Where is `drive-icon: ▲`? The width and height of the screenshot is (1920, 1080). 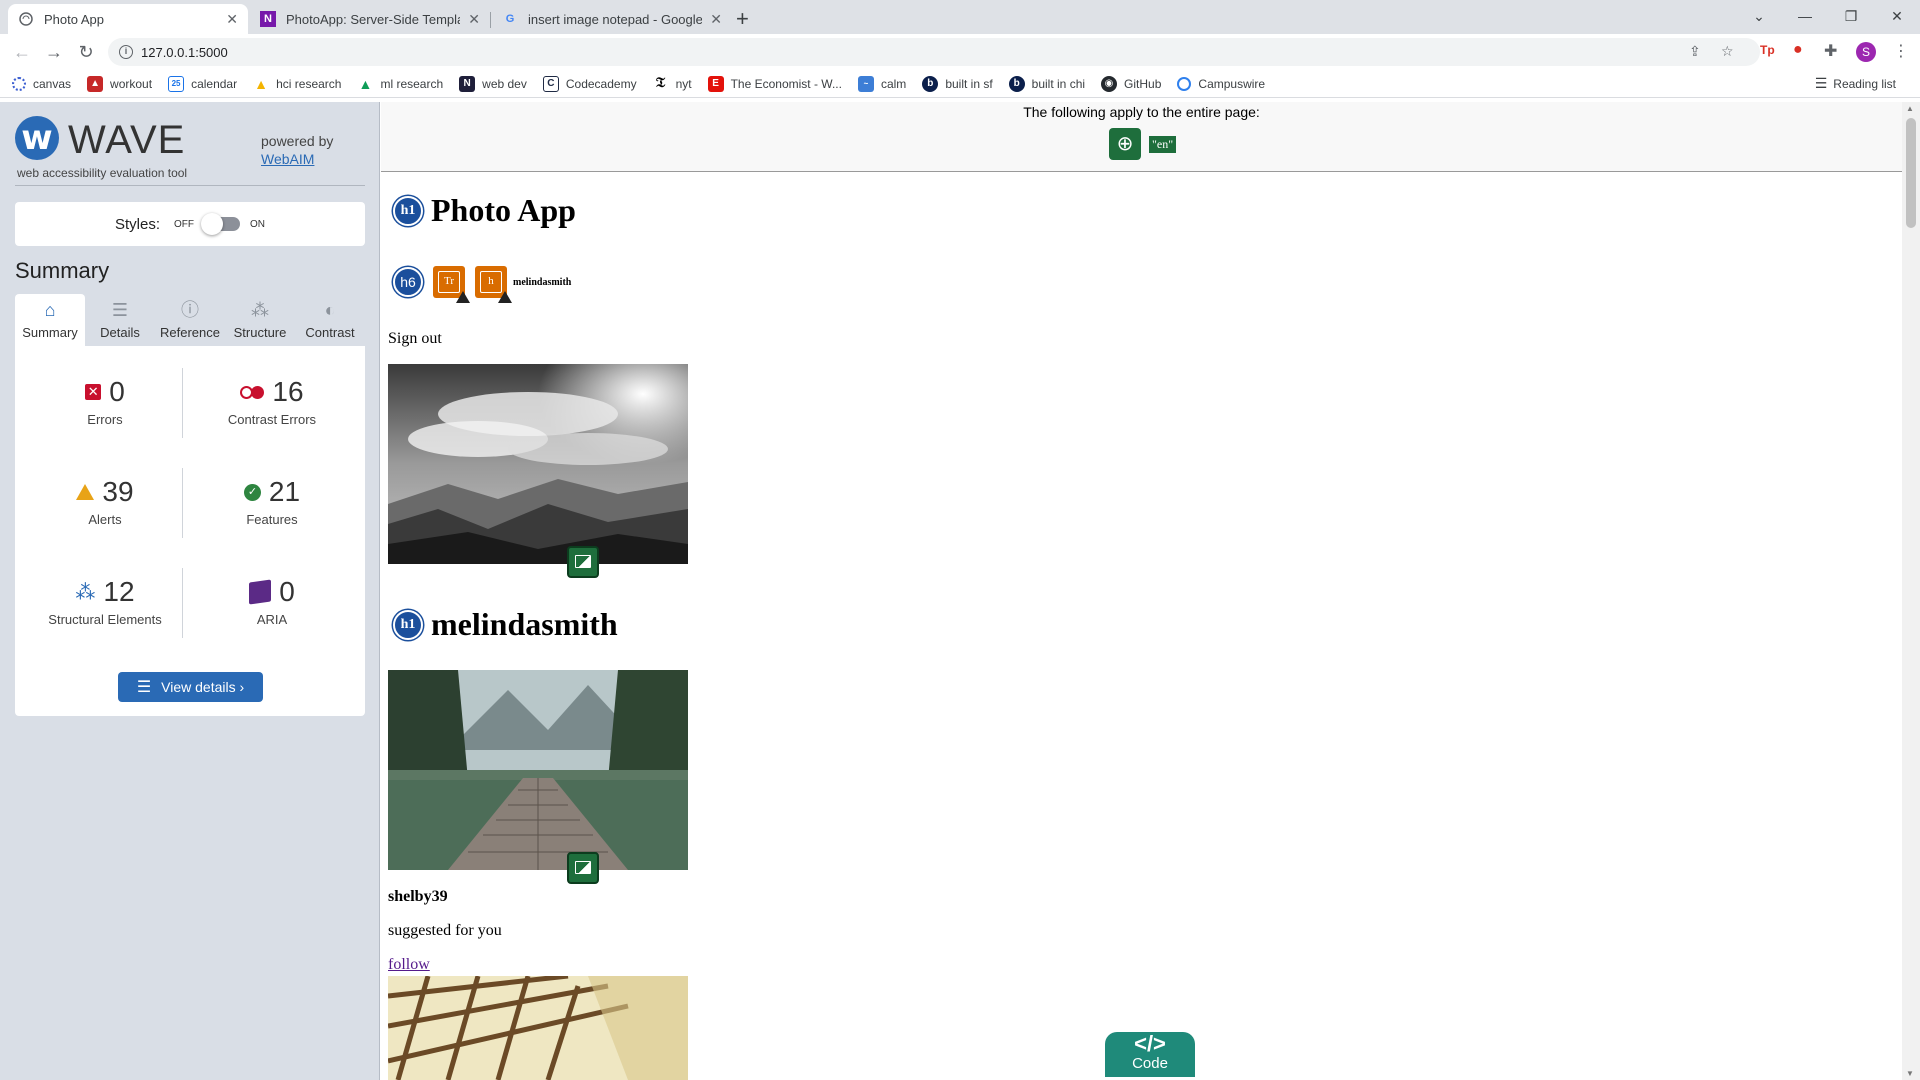
drive-icon: ▲ is located at coordinates (261, 83).